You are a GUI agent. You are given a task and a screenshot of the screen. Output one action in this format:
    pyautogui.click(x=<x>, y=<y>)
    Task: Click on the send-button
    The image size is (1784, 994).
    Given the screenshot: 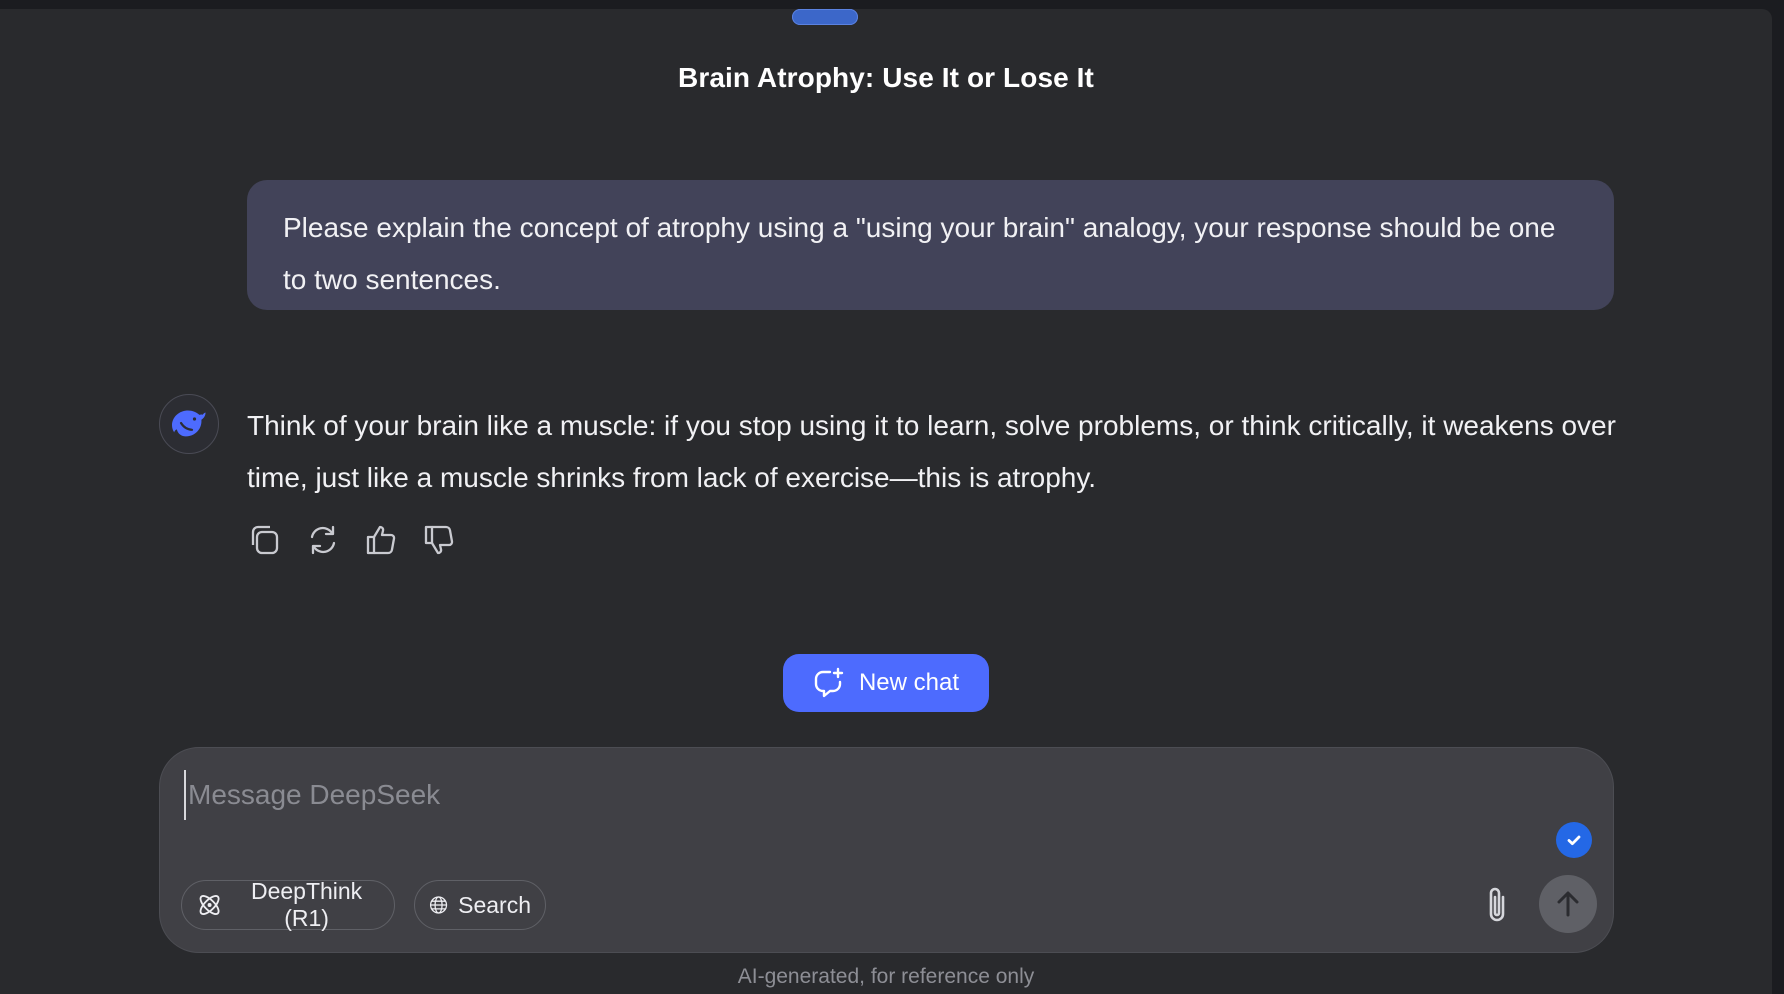 What is the action you would take?
    pyautogui.click(x=1568, y=904)
    